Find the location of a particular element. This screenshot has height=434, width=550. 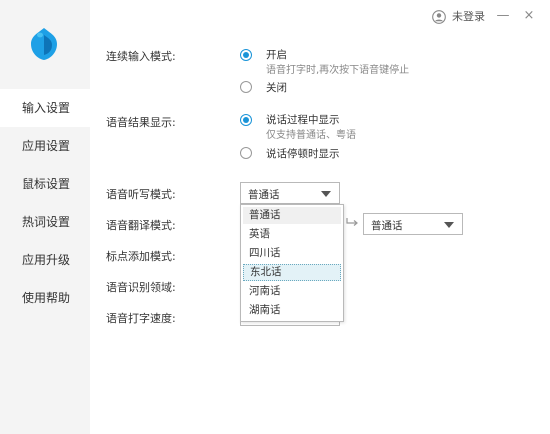

login-status-label: 未登录 is located at coordinates (468, 17).